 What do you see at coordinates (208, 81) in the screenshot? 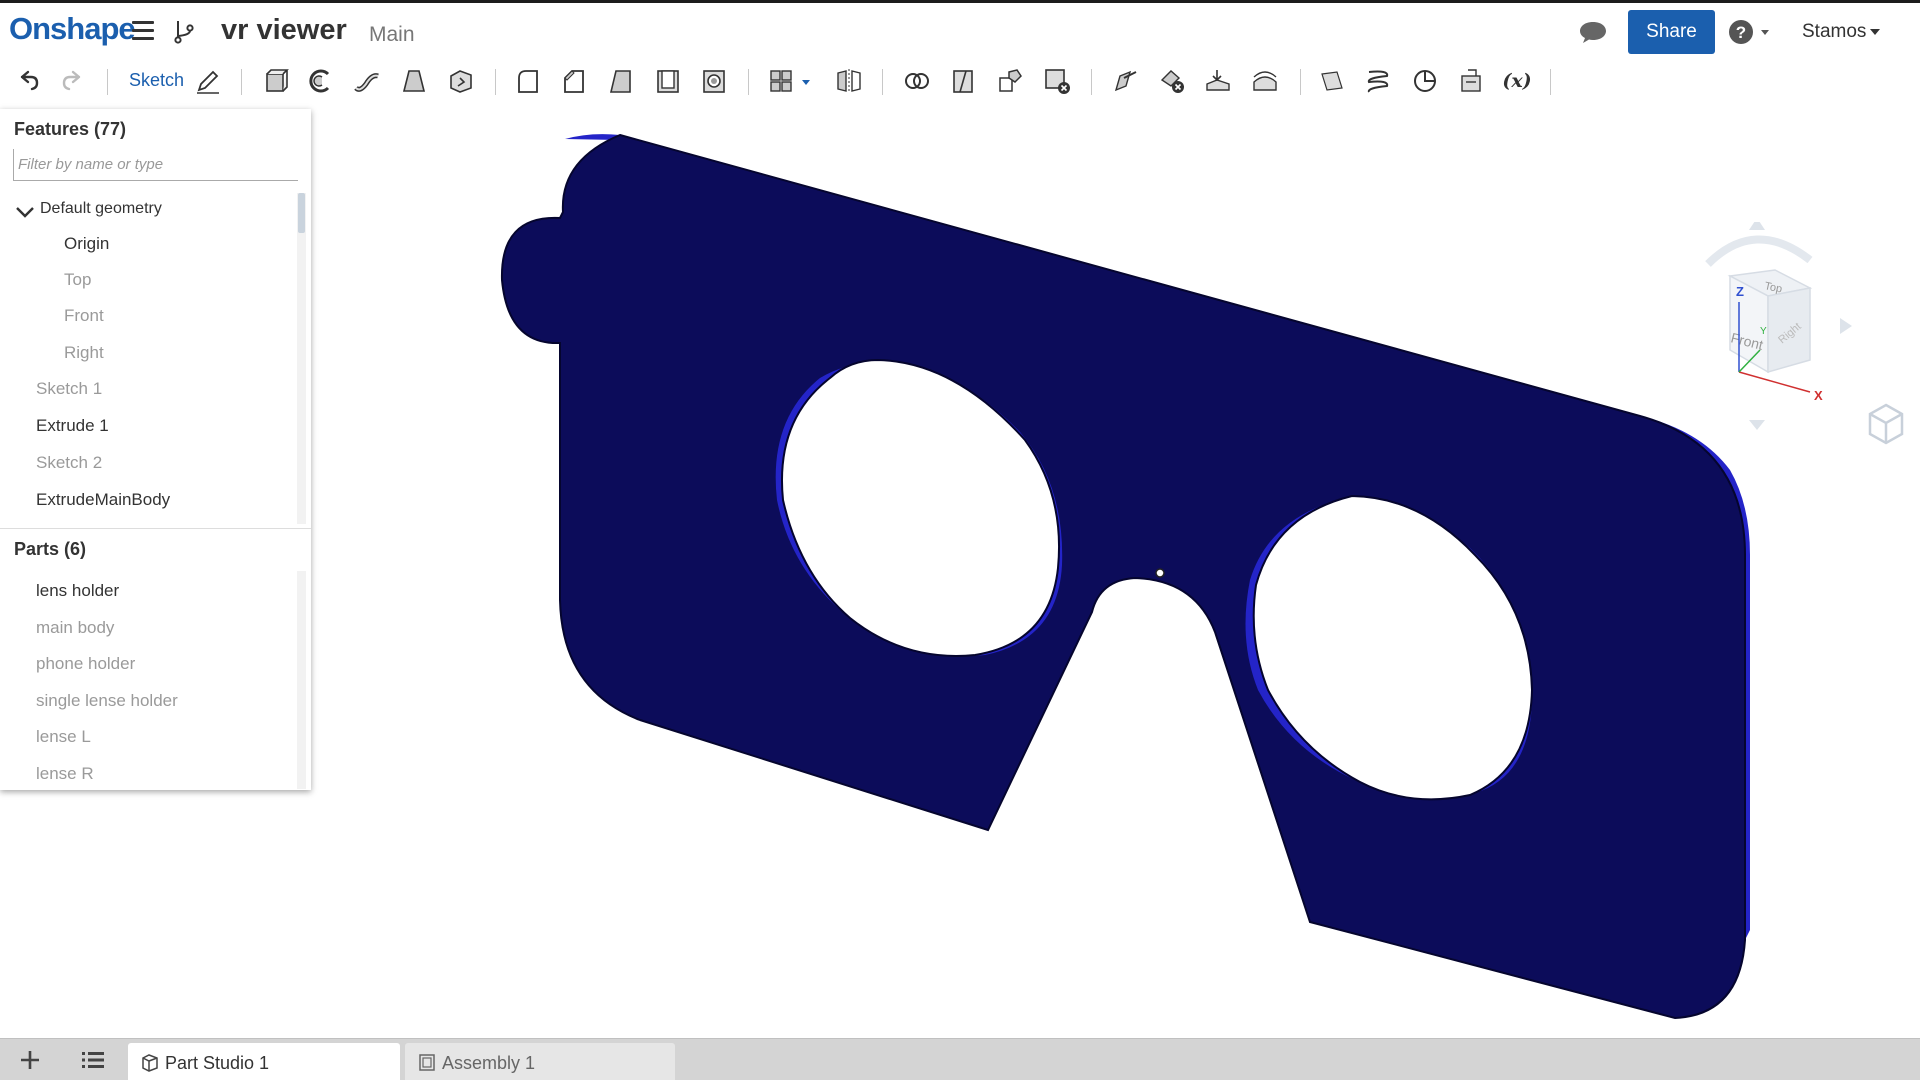
I see `sketch-pencil-icon` at bounding box center [208, 81].